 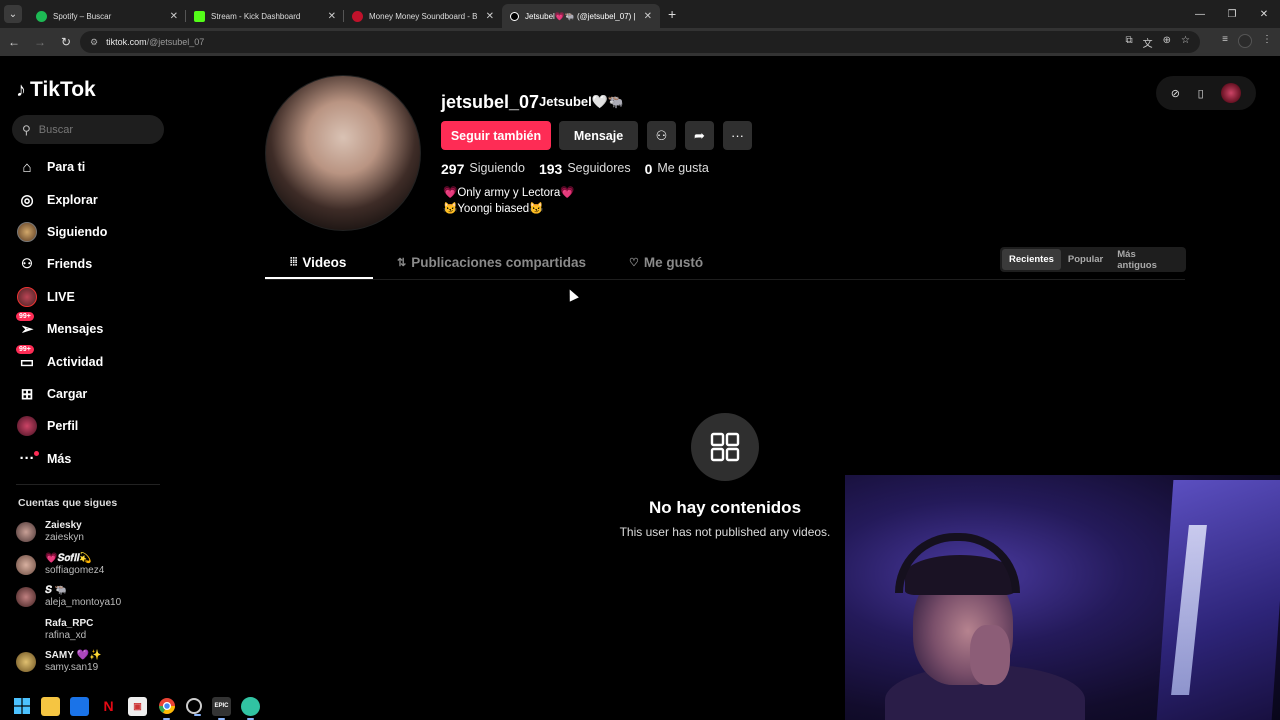 I want to click on chrome-icon, so click(x=166, y=708).